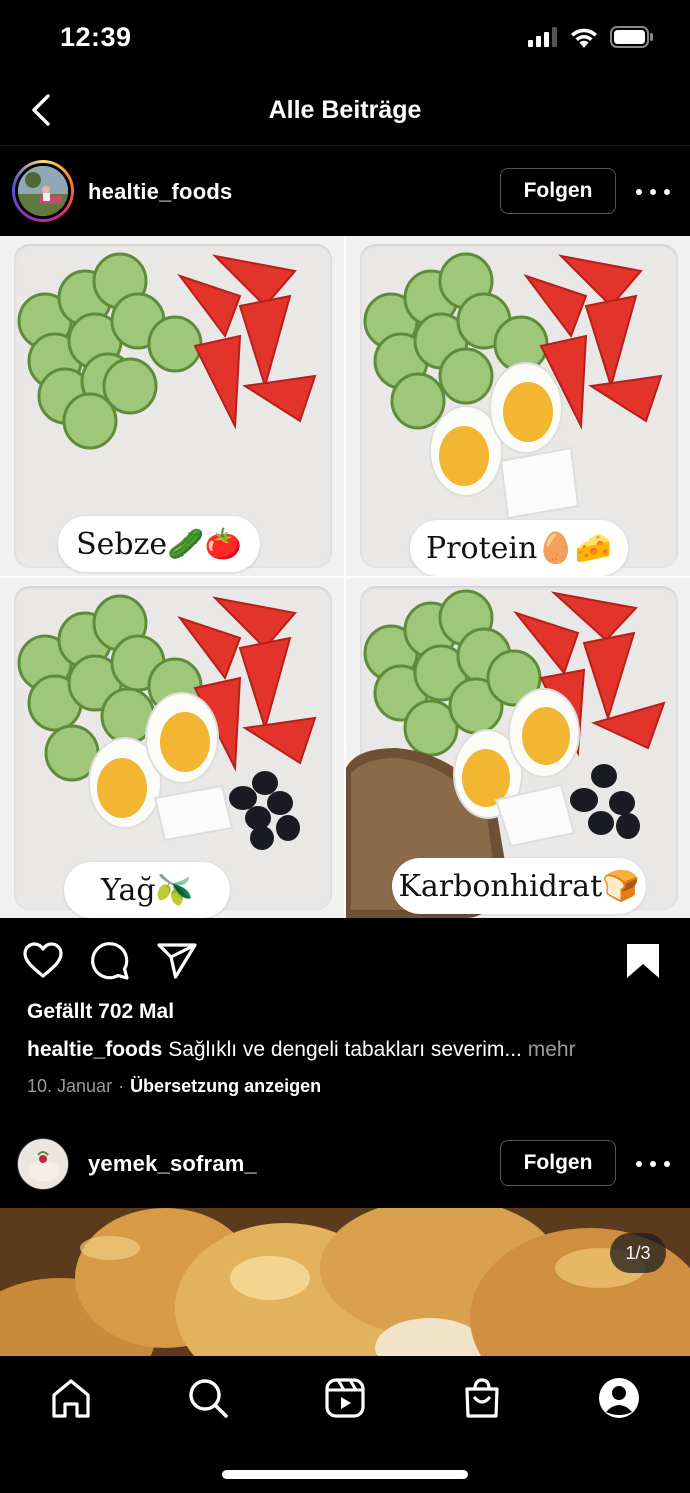 The height and width of the screenshot is (1493, 690). What do you see at coordinates (345, 959) in the screenshot?
I see `post-actions` at bounding box center [345, 959].